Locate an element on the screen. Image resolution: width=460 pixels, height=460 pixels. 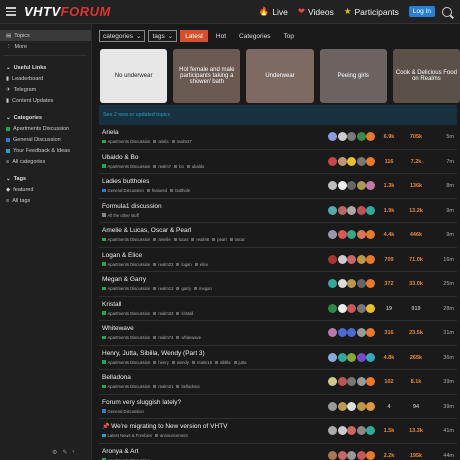
topic-tag: ubaldo is located at coordinates (198, 166).